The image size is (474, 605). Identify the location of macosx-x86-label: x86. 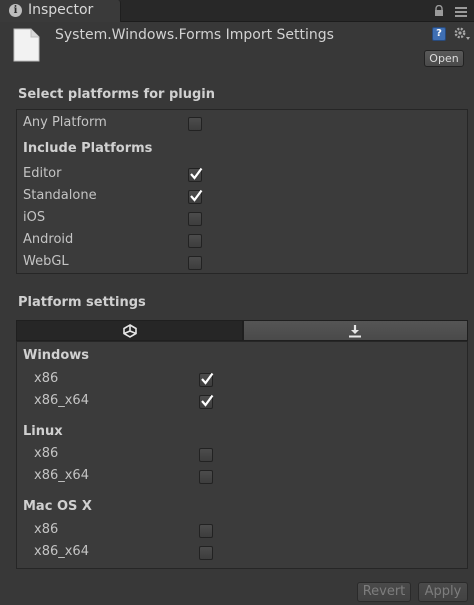
(46, 529).